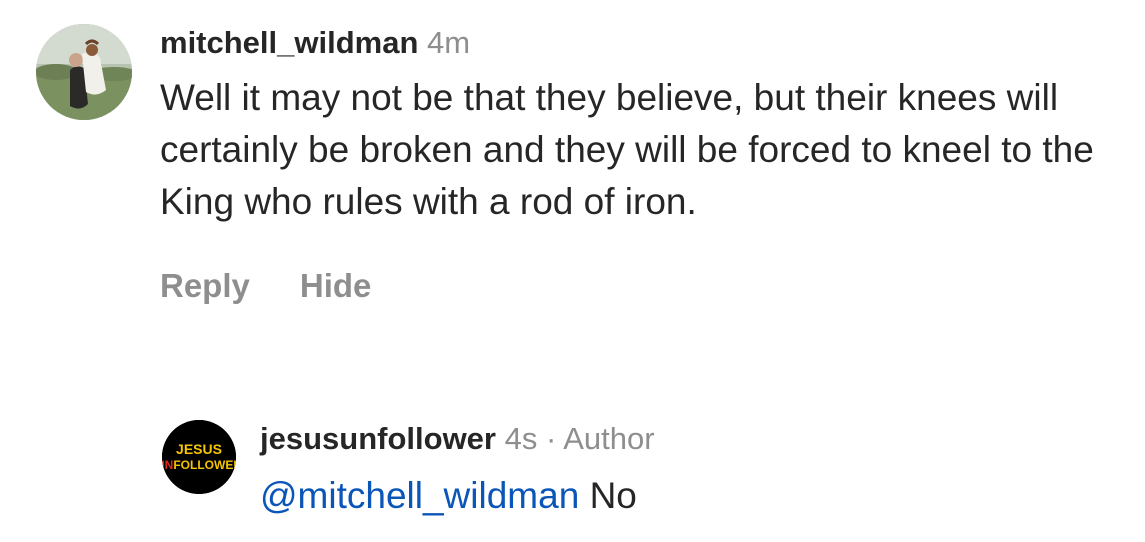 The height and width of the screenshot is (542, 1145). Describe the element at coordinates (167, 465) in the screenshot. I see `logo-text-red: UN` at that location.